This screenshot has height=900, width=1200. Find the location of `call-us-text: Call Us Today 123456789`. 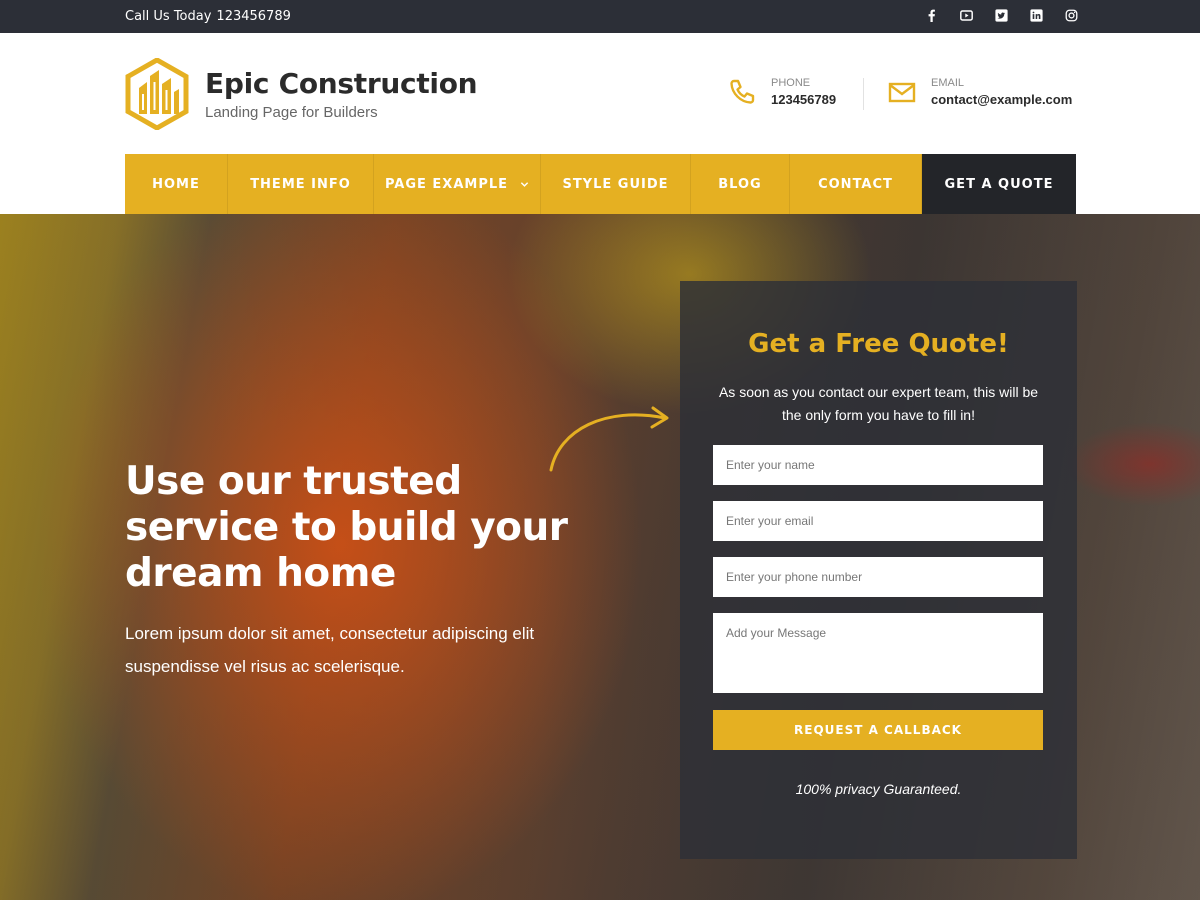

call-us-text: Call Us Today 123456789 is located at coordinates (208, 16).